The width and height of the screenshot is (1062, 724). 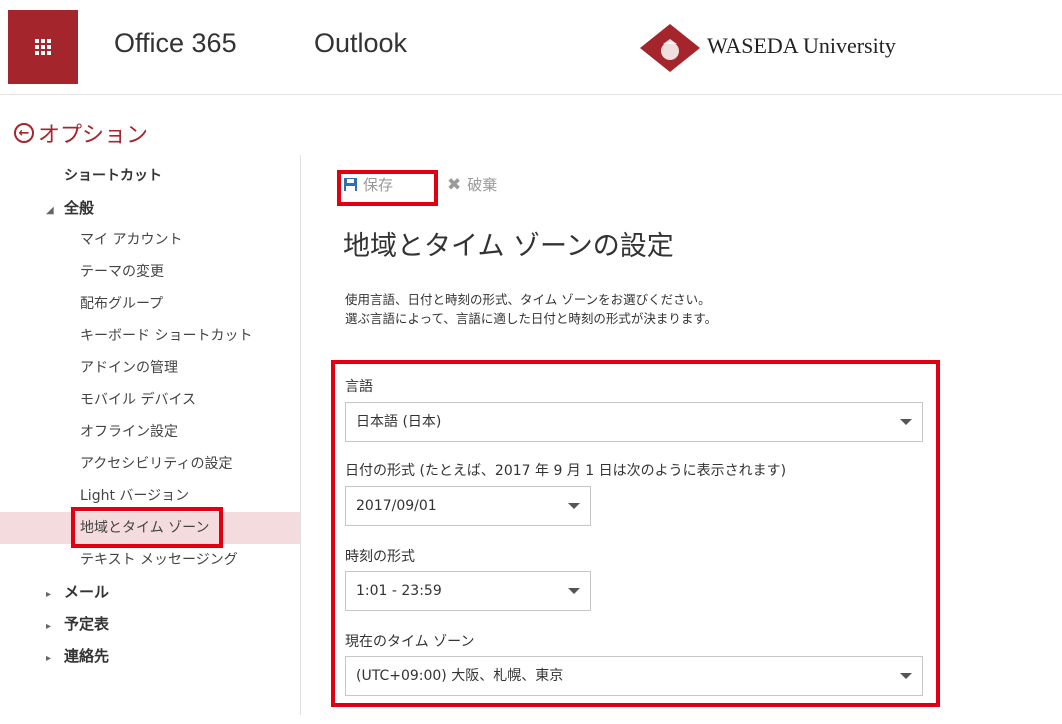 I want to click on nav-section-contacts: ▸ 連絡先, so click(x=150, y=656).